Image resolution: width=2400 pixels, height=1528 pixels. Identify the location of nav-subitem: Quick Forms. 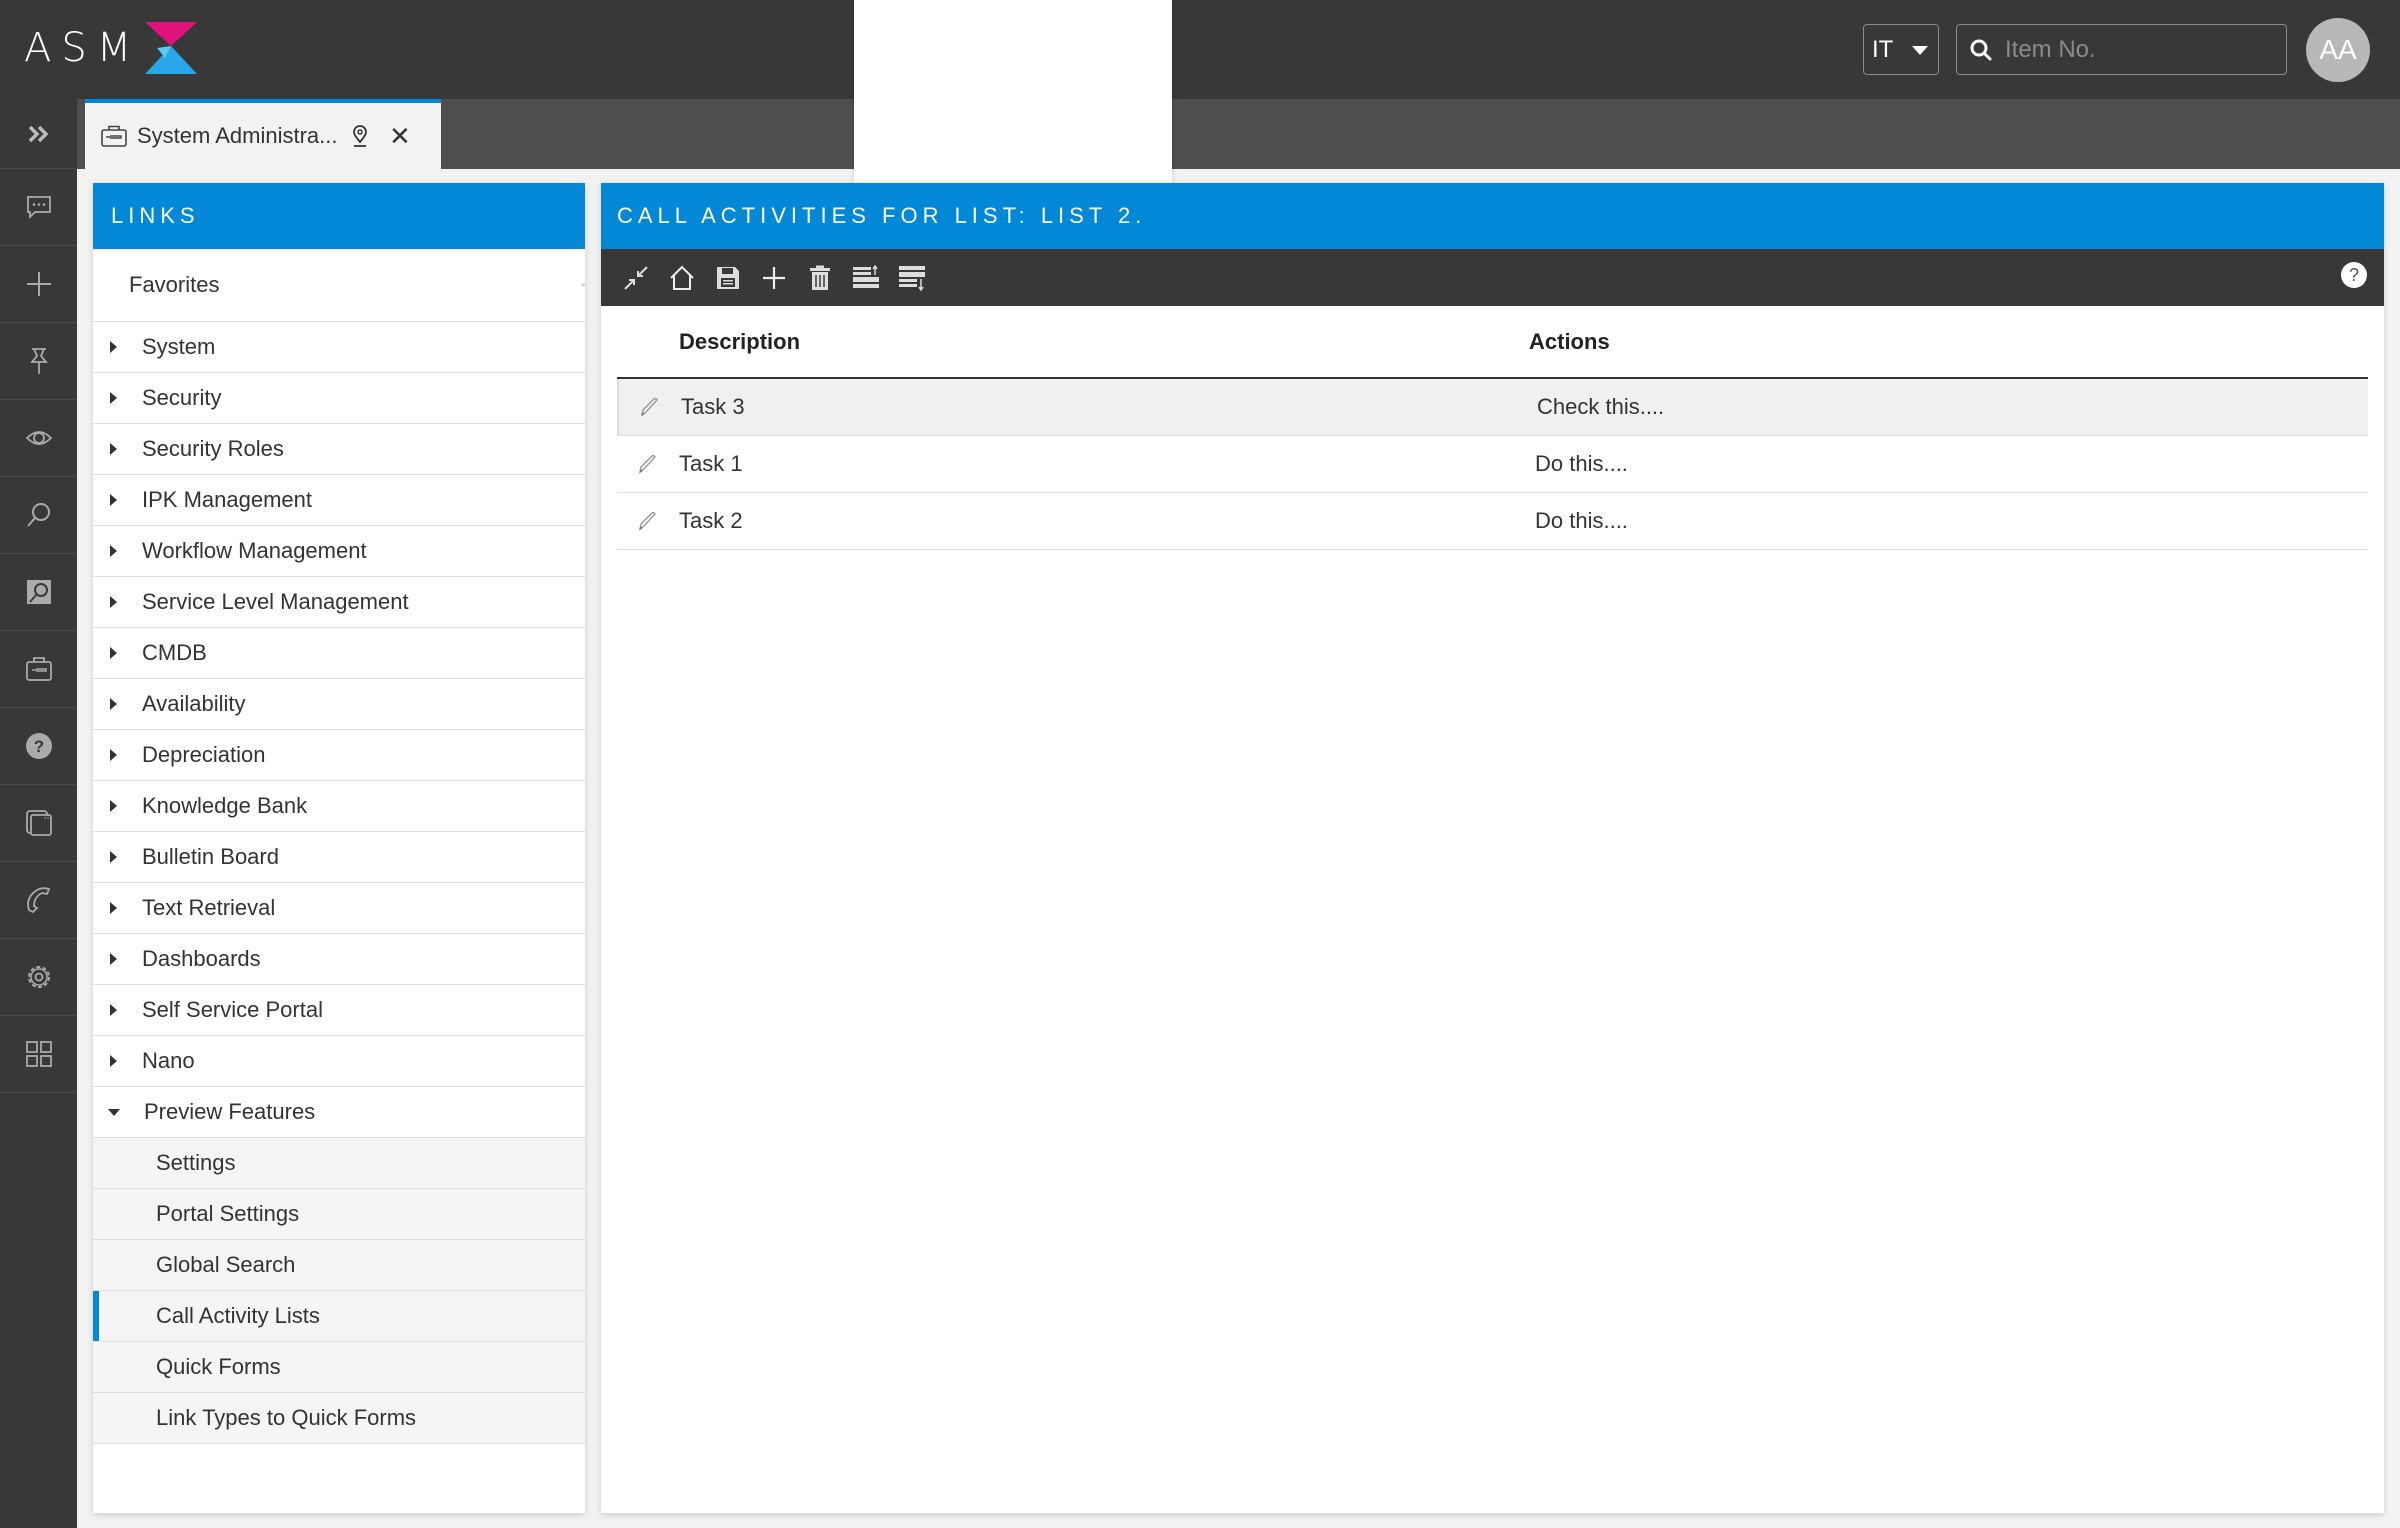
(339, 1367).